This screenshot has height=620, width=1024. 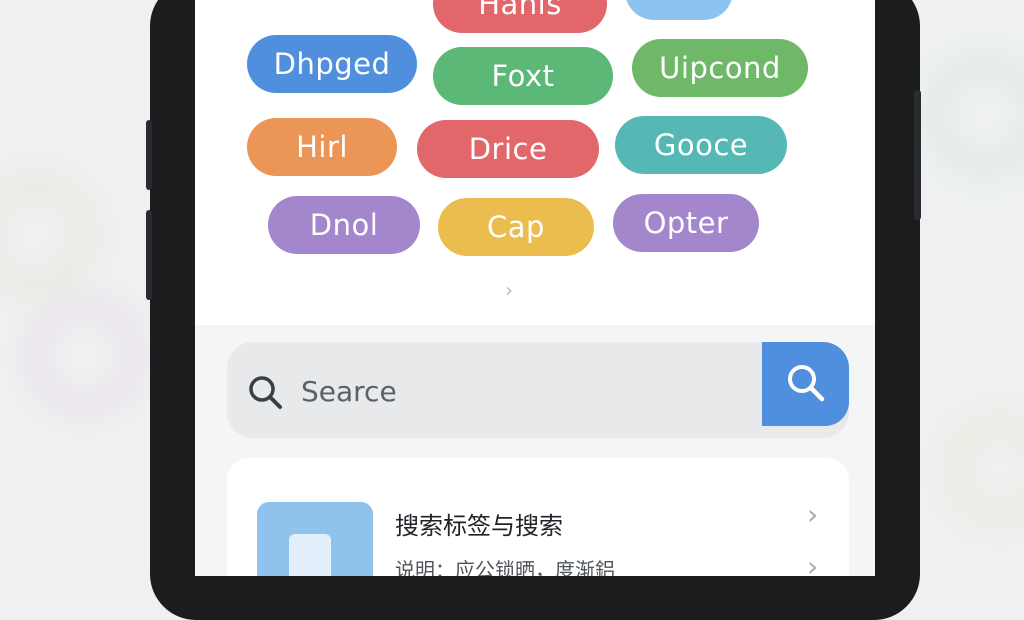 What do you see at coordinates (701, 145) in the screenshot?
I see `tag-chip: Gooce` at bounding box center [701, 145].